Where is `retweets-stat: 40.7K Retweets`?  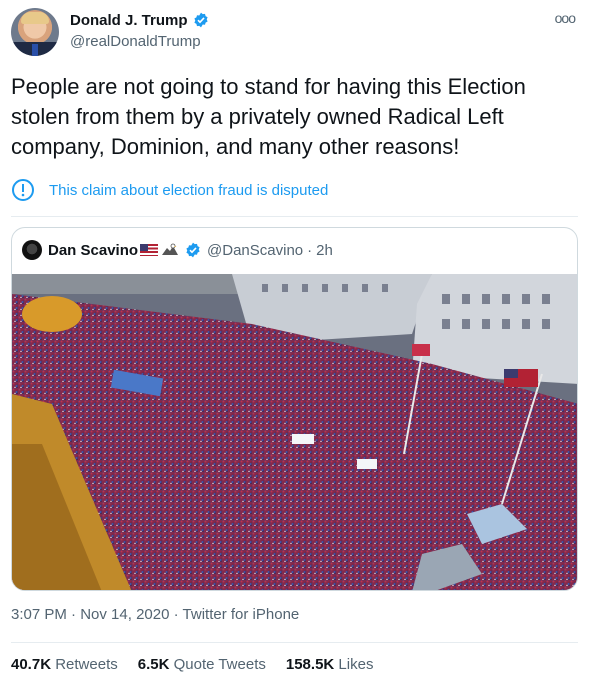
retweets-stat: 40.7K Retweets is located at coordinates (64, 664).